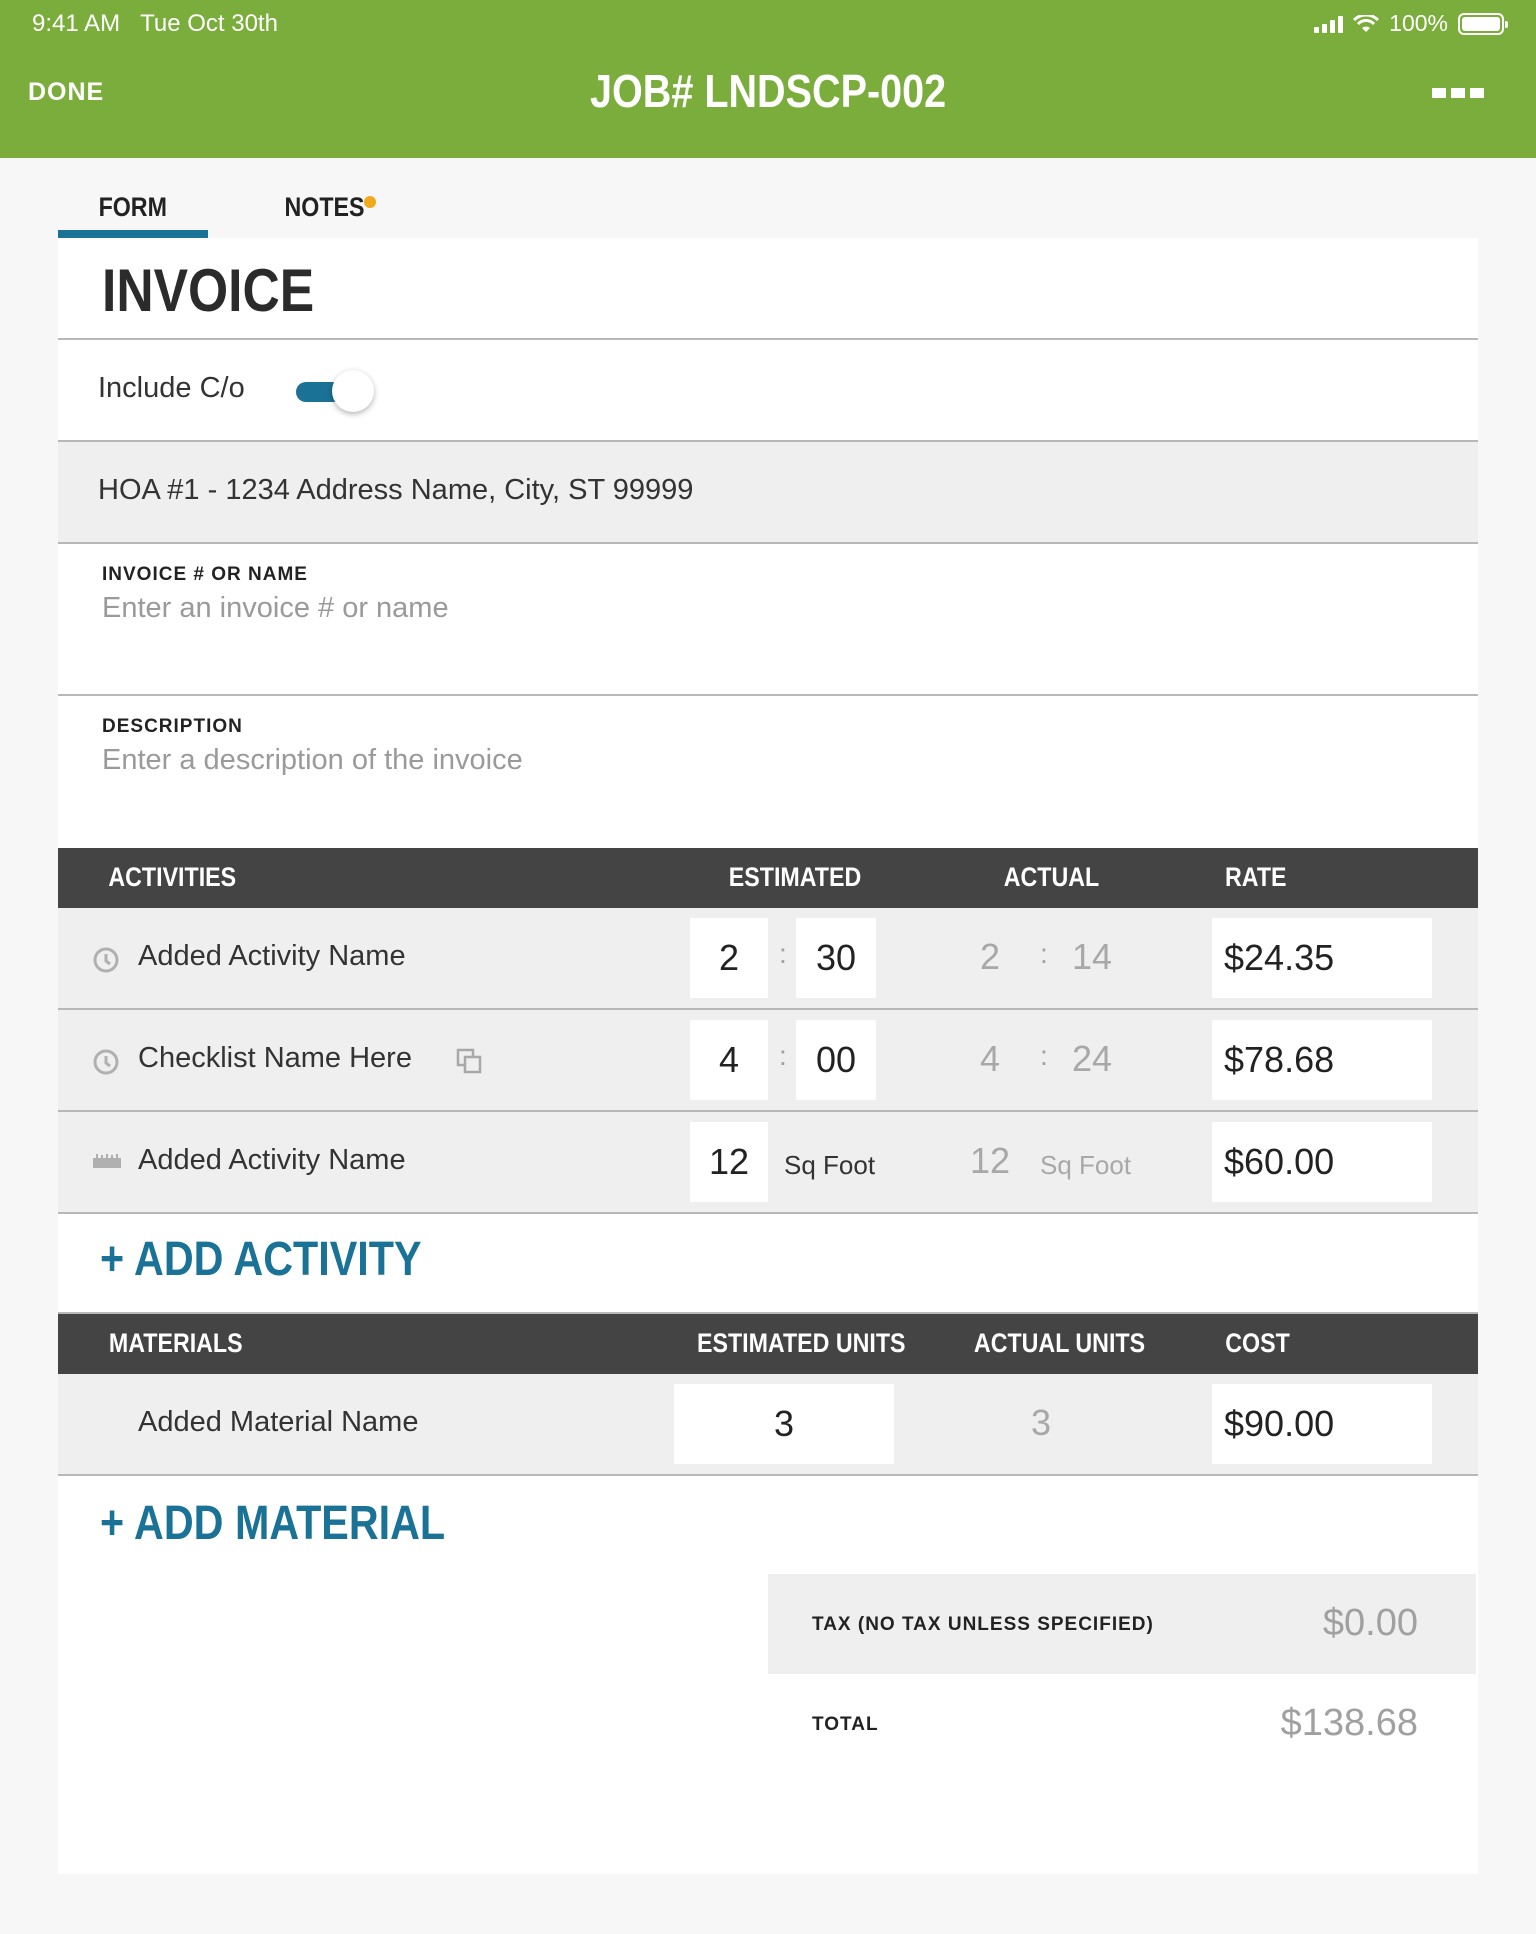  What do you see at coordinates (172, 726) in the screenshot?
I see `description-label: DESCRIPTION` at bounding box center [172, 726].